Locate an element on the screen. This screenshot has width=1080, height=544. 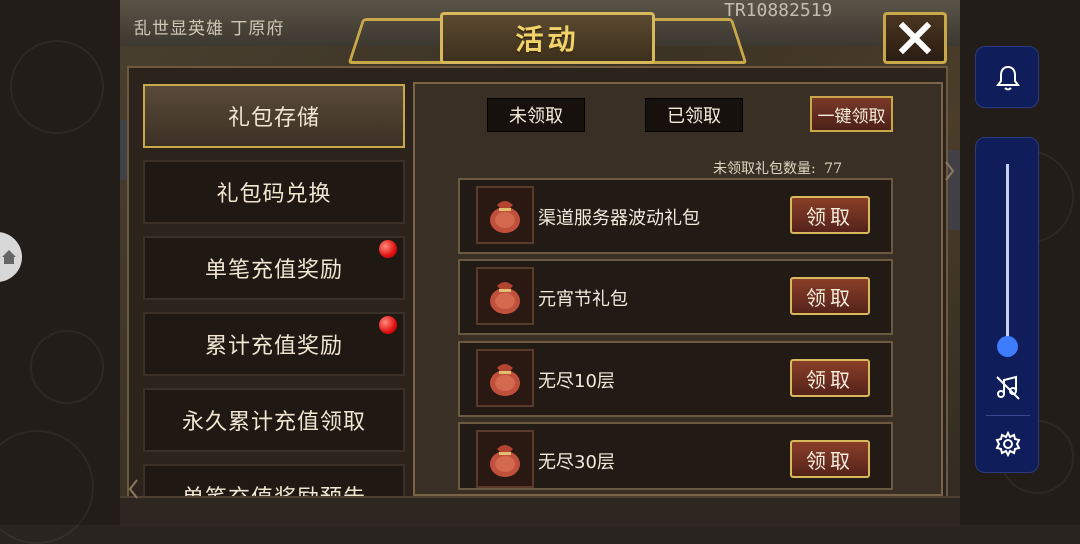
gift-row: 无尽10层 领取 is located at coordinates (675, 379).